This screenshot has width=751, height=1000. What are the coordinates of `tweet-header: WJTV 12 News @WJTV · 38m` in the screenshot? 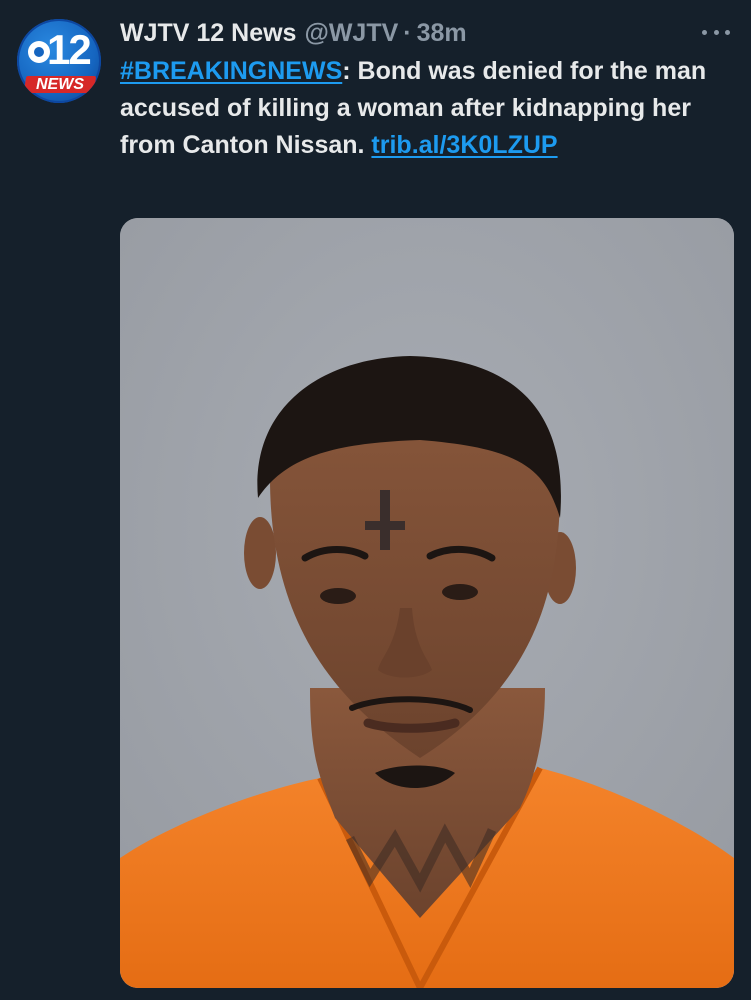 It's located at (293, 33).